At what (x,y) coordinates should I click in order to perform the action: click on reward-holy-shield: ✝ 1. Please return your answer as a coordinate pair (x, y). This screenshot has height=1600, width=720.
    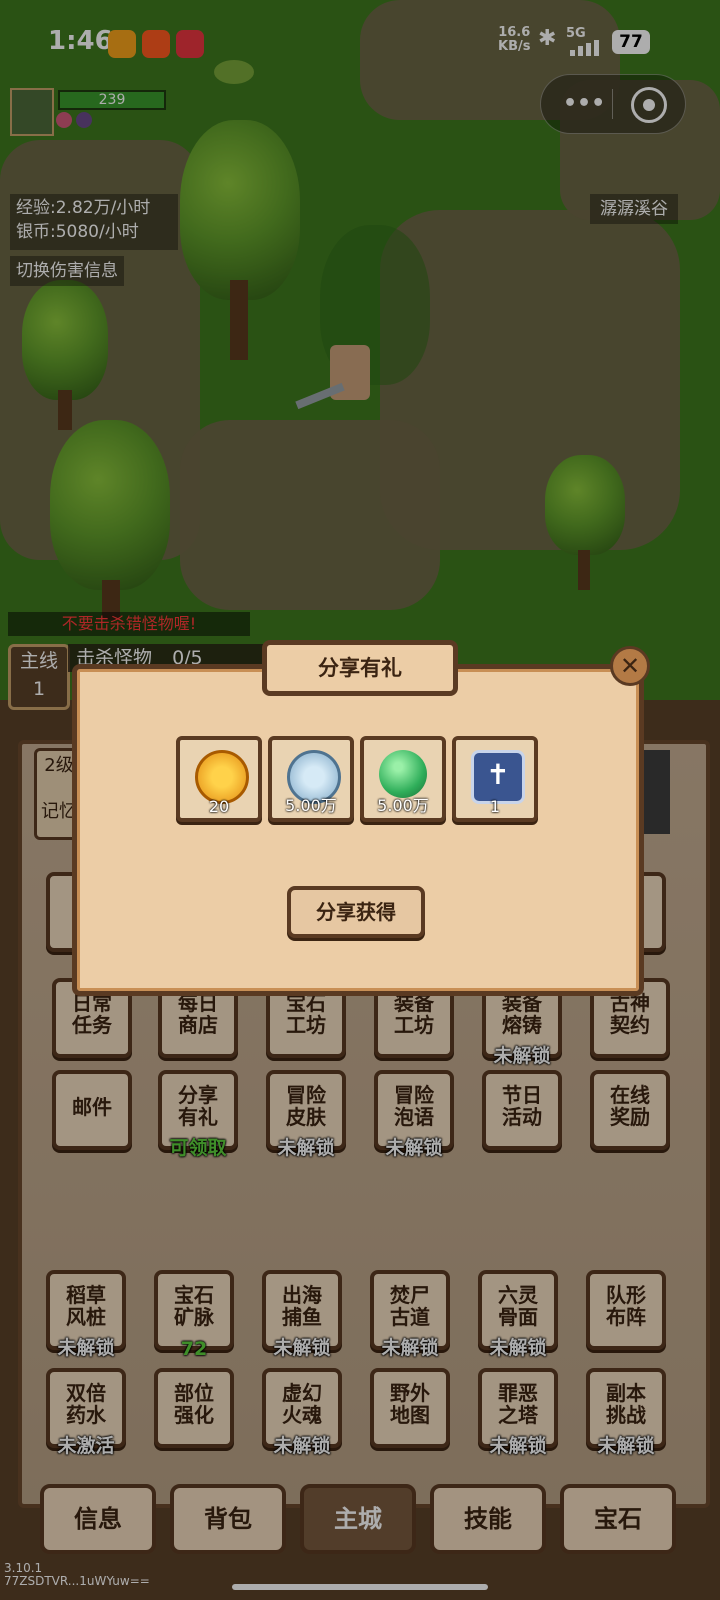
    Looking at the image, I should click on (495, 779).